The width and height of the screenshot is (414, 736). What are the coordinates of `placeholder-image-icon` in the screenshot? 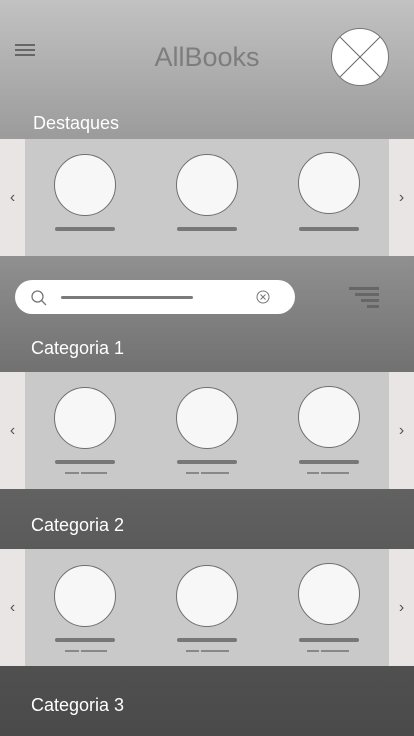 It's located at (360, 57).